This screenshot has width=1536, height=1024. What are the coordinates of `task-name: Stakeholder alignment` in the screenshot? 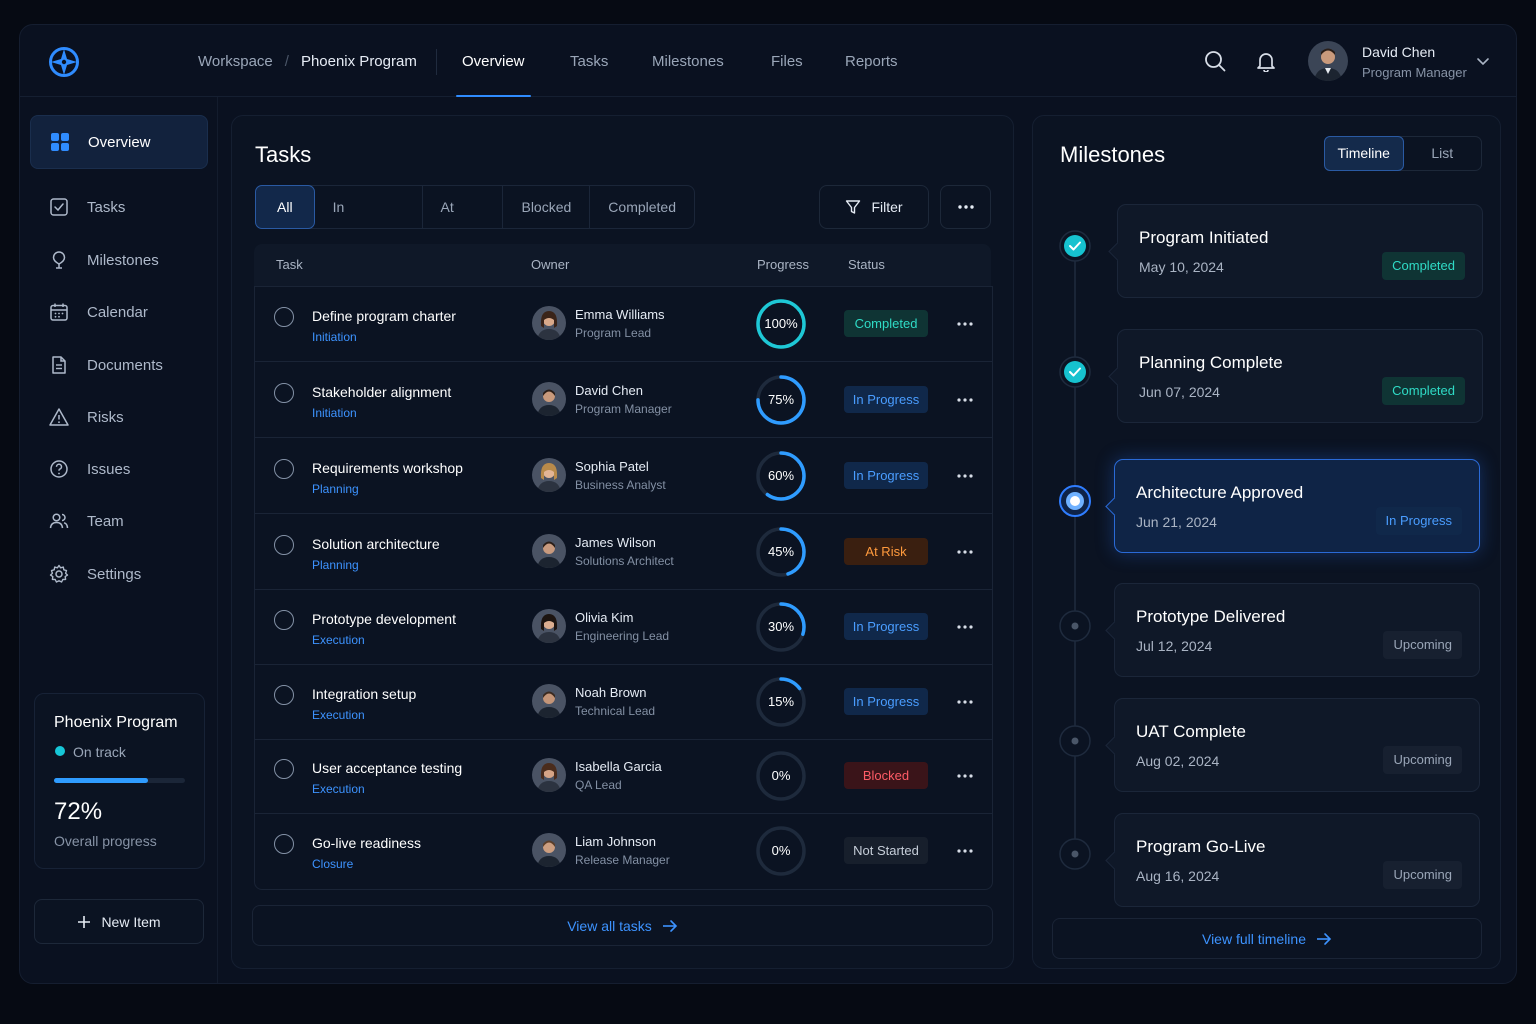 It's located at (381, 392).